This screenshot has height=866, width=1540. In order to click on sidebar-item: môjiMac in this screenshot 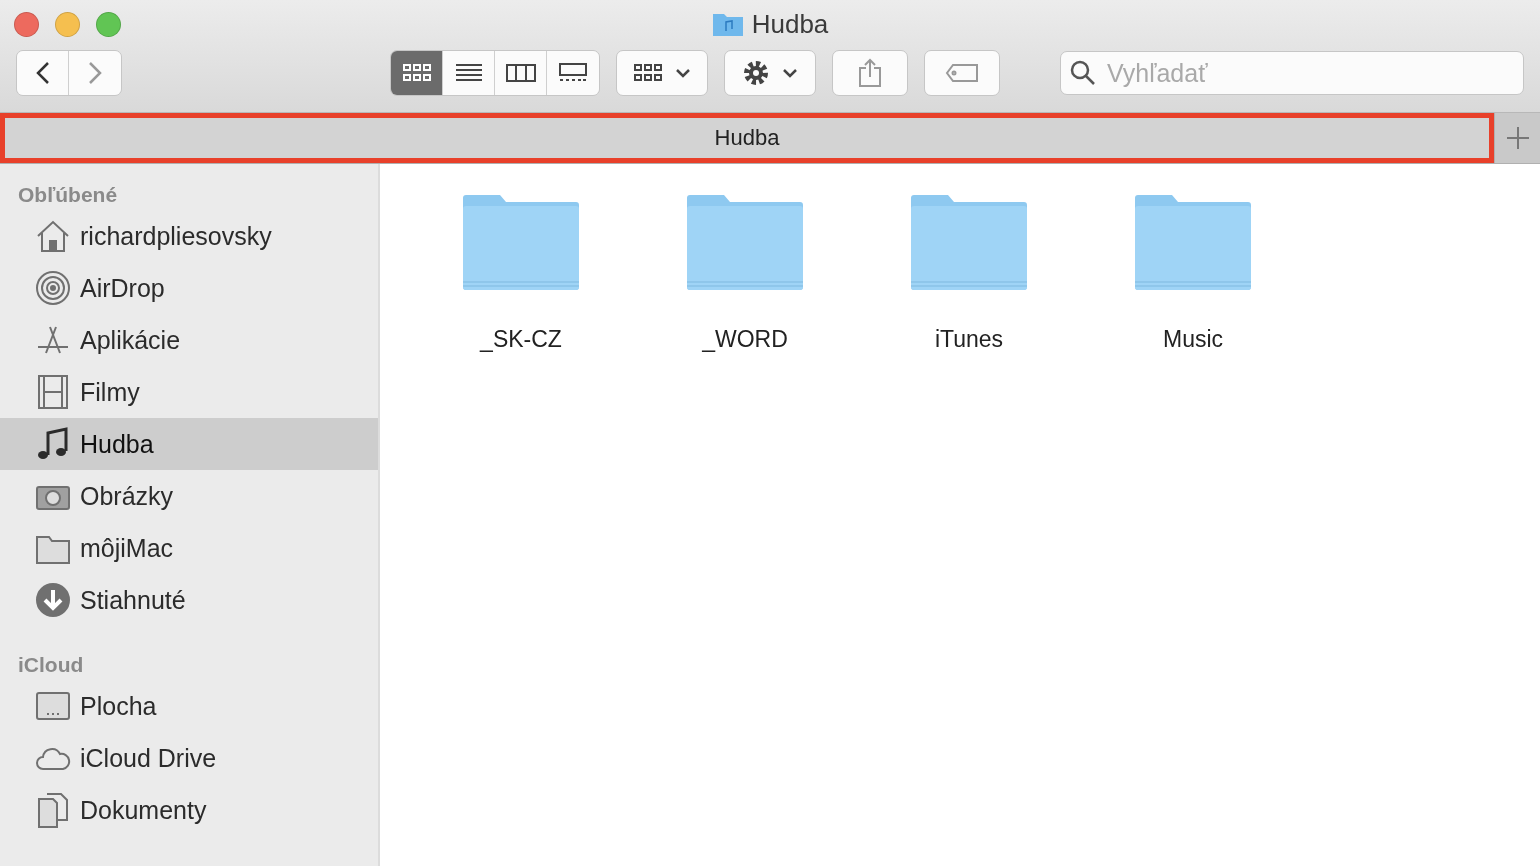, I will do `click(189, 548)`.